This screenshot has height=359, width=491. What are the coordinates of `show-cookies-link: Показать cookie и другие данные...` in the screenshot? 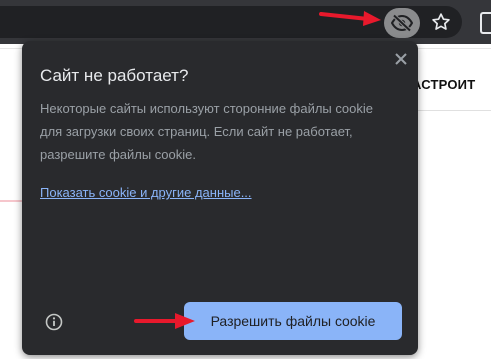 It's located at (146, 192).